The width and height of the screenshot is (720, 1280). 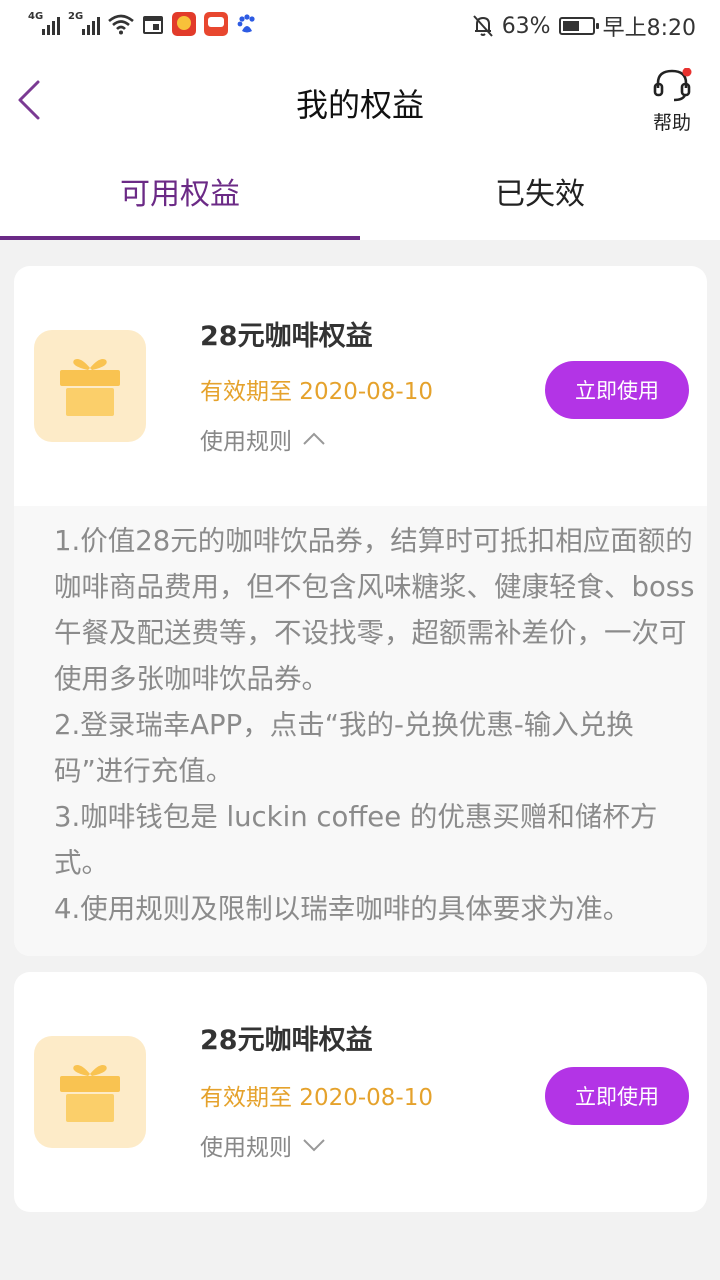 I want to click on page-title: 我的权益, so click(x=359, y=105).